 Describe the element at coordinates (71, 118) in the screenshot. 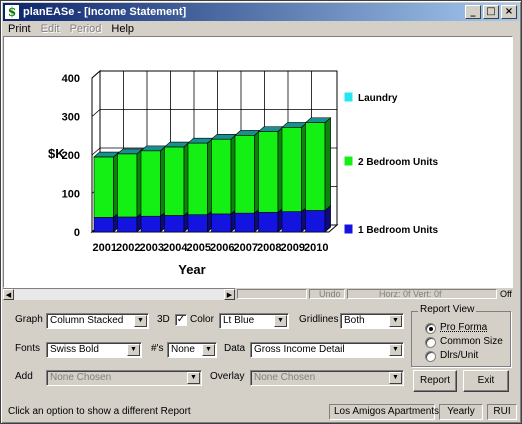

I see `y-tick-label: 300` at that location.